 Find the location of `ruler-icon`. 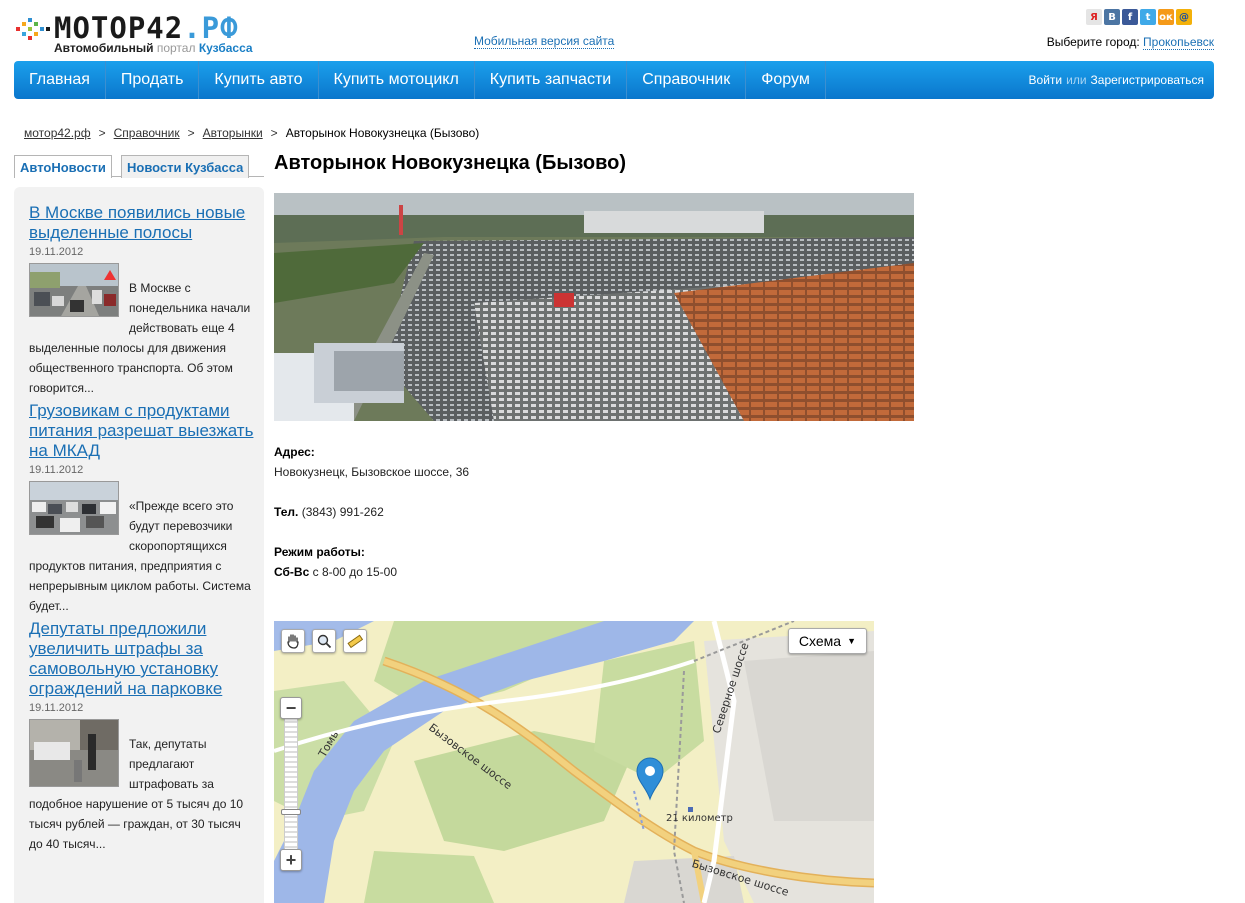

ruler-icon is located at coordinates (355, 641).